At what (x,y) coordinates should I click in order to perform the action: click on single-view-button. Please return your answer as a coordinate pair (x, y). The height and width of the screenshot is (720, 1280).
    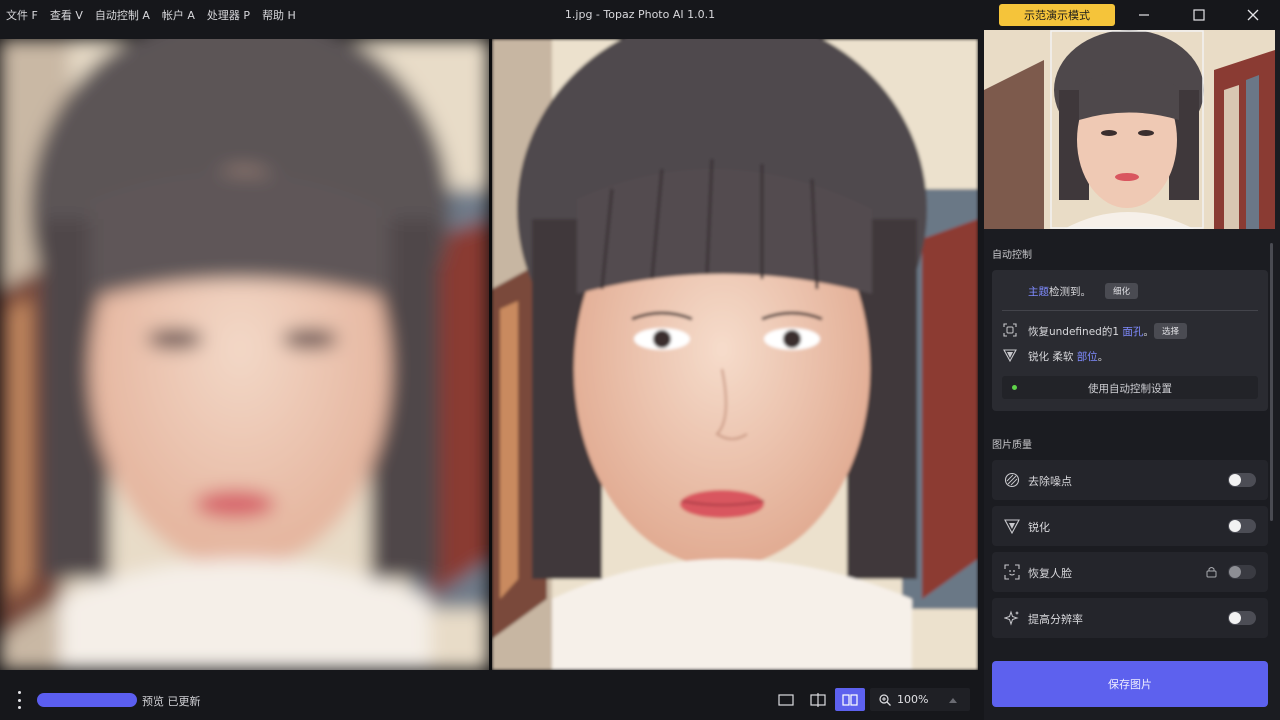
    Looking at the image, I should click on (786, 699).